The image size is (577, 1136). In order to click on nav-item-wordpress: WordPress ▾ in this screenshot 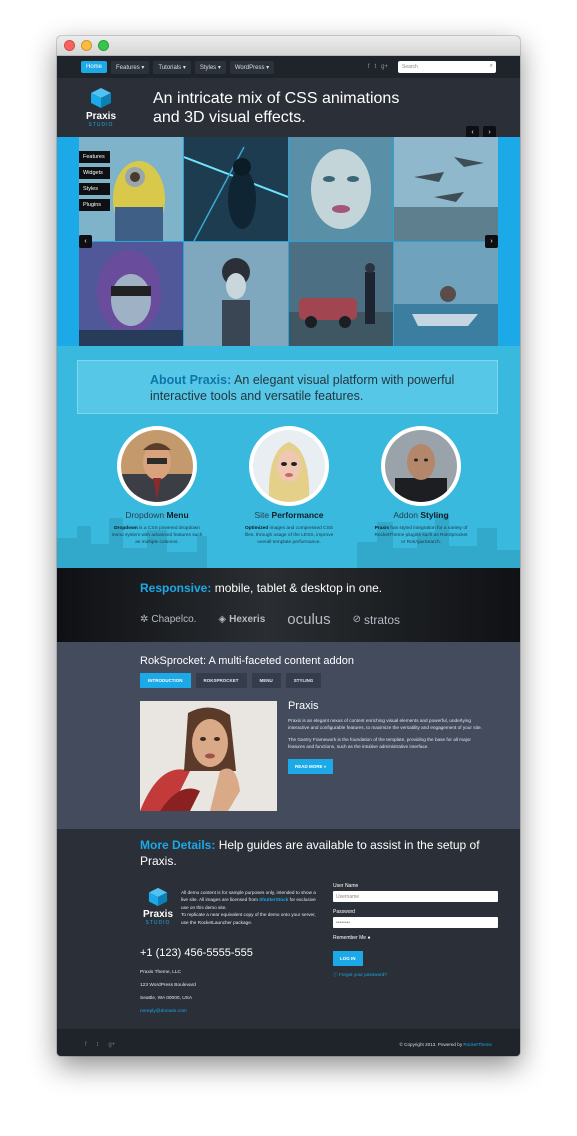, I will do `click(252, 67)`.